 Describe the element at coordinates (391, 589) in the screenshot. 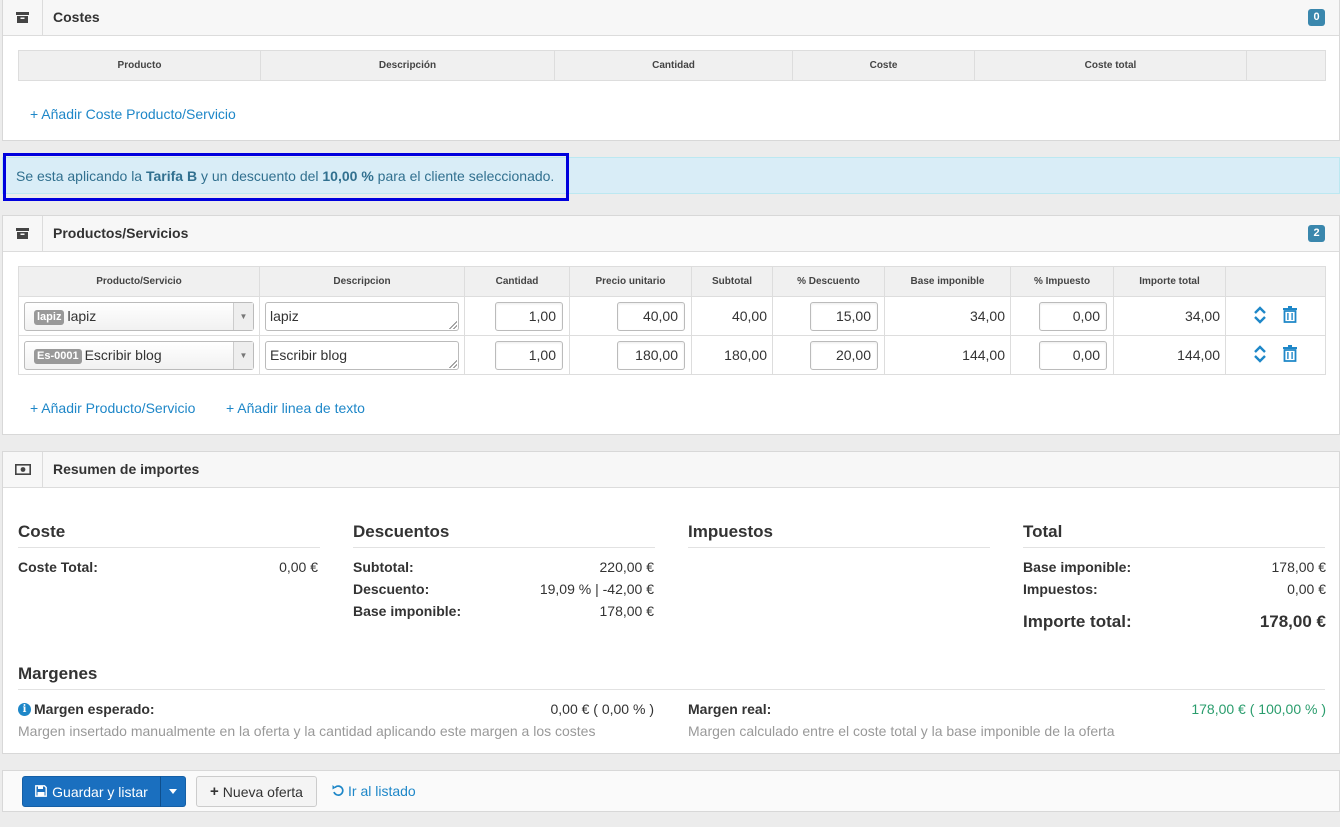

I see `descuento-label: Descuento:` at that location.